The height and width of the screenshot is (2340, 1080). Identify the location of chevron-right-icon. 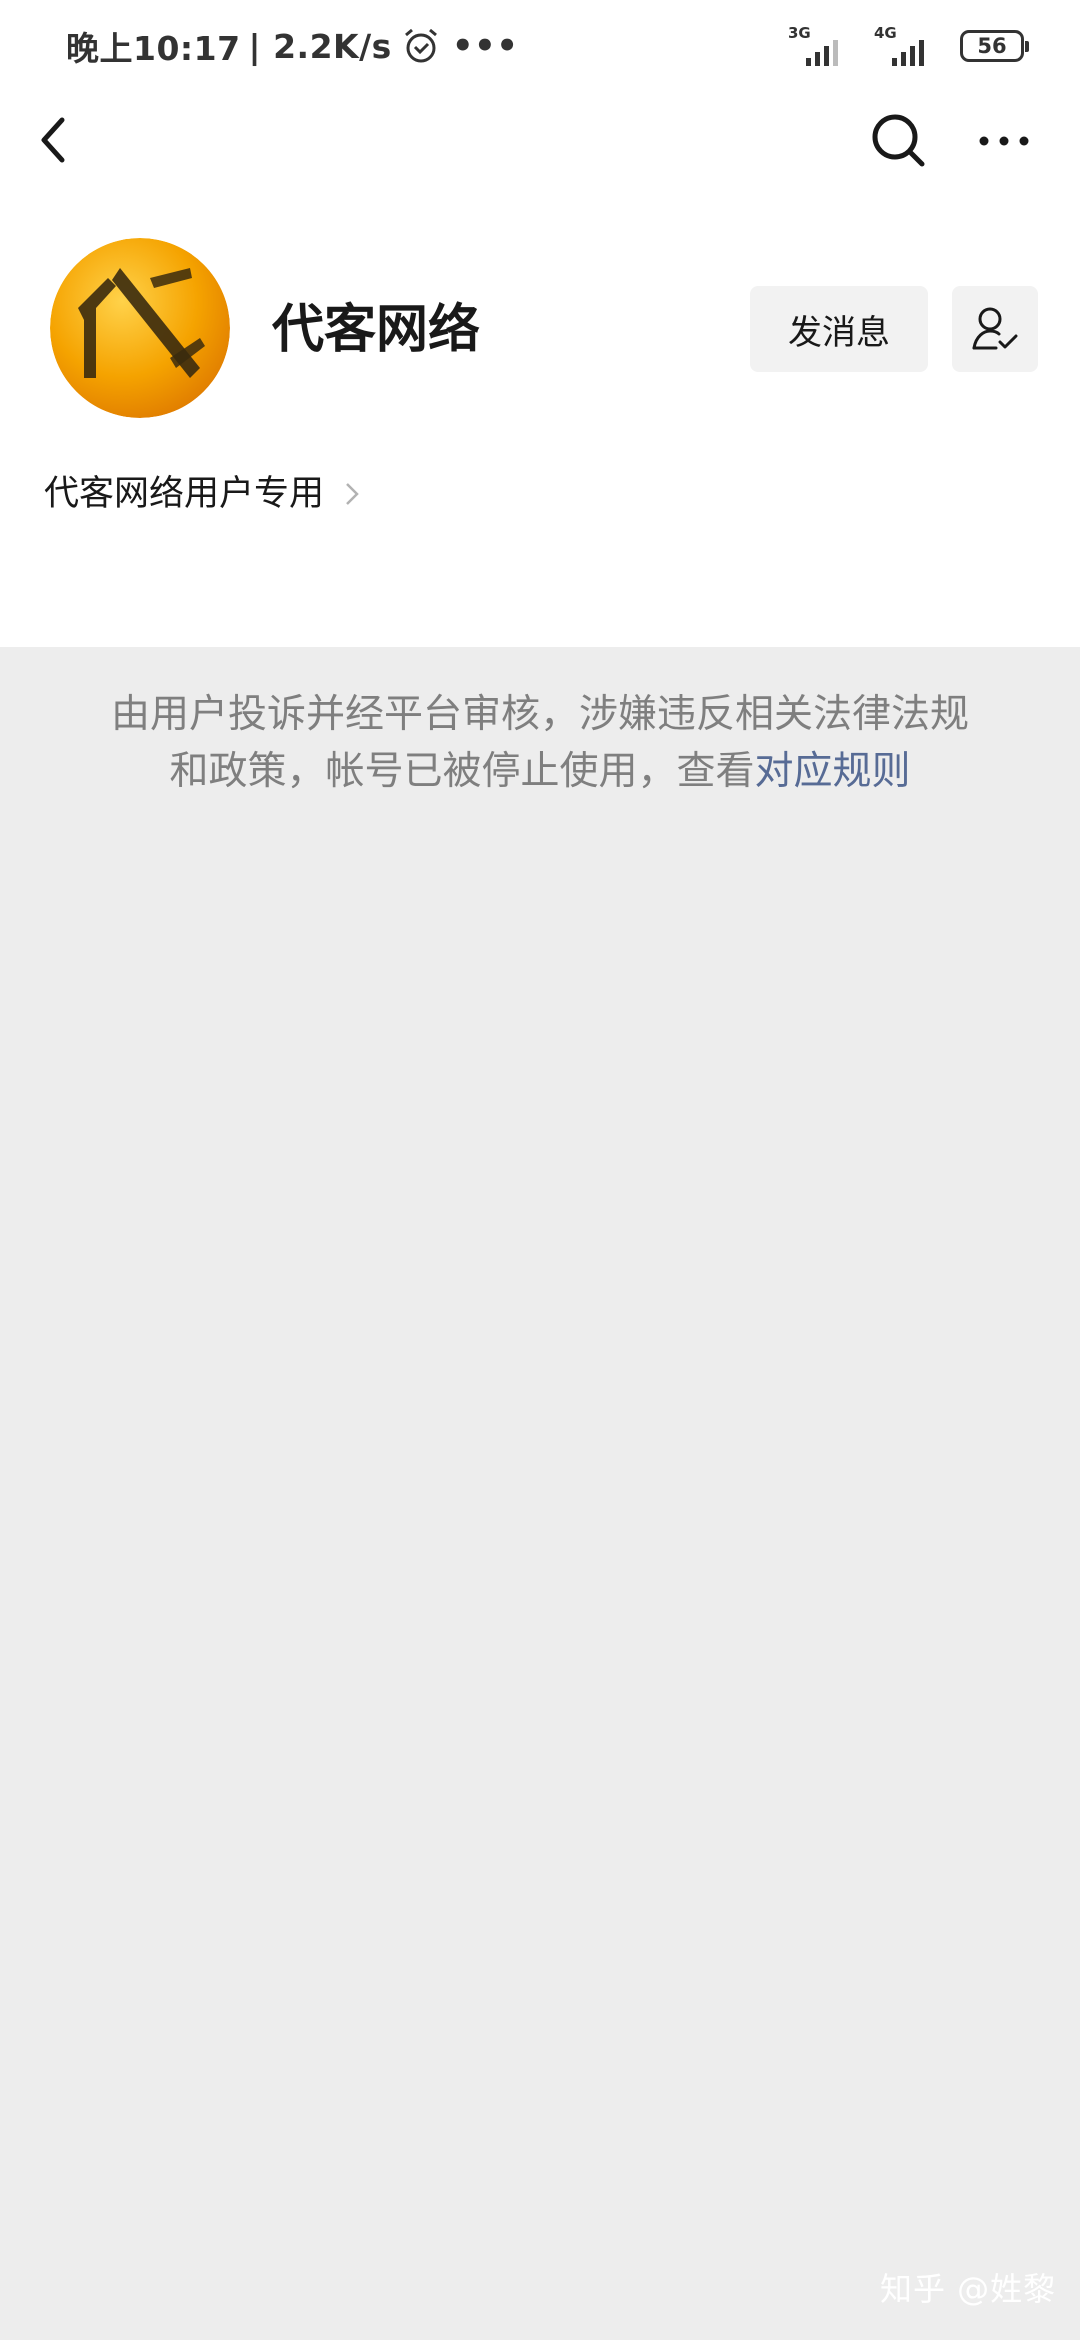
(352, 494).